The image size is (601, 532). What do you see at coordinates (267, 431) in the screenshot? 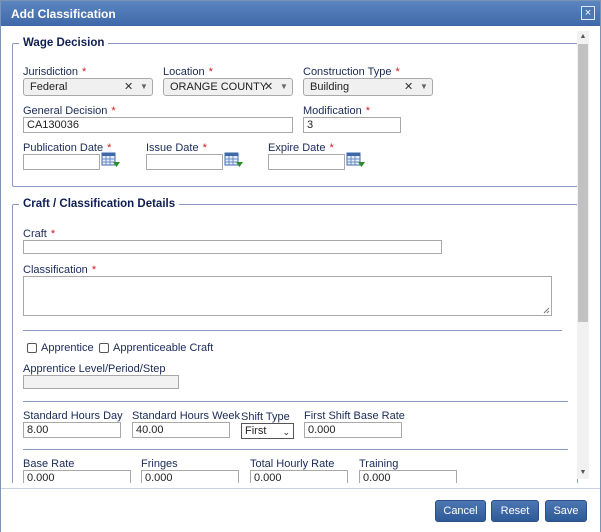
I see `shift-type-select: First ⌄` at bounding box center [267, 431].